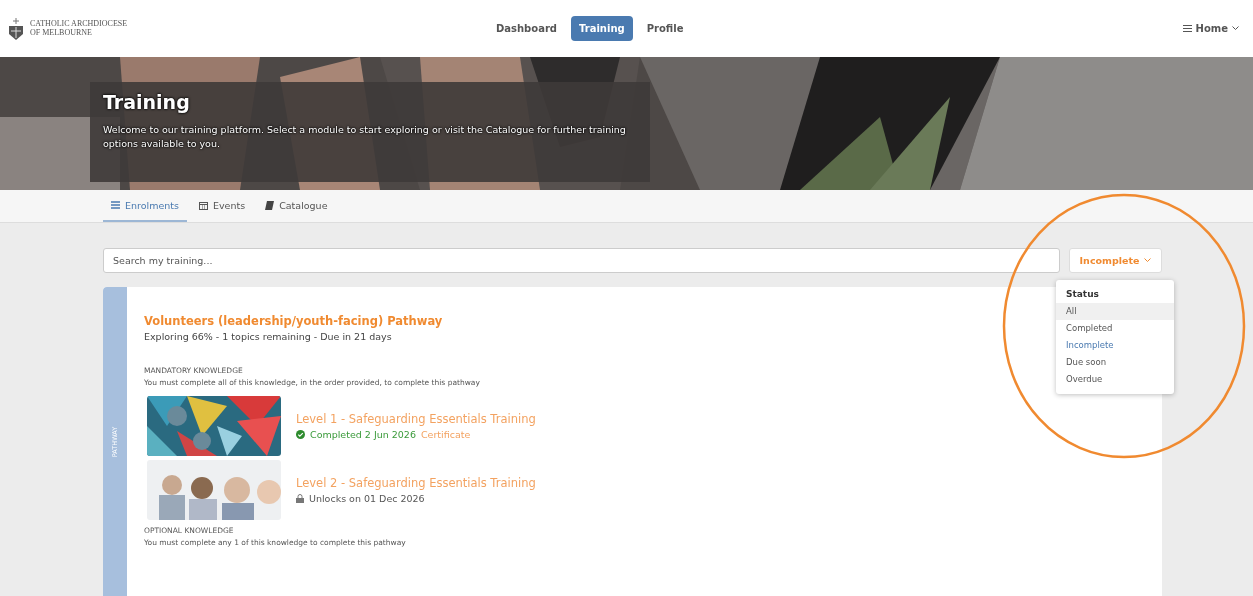  Describe the element at coordinates (1187, 28) in the screenshot. I see `menu-icon` at that location.